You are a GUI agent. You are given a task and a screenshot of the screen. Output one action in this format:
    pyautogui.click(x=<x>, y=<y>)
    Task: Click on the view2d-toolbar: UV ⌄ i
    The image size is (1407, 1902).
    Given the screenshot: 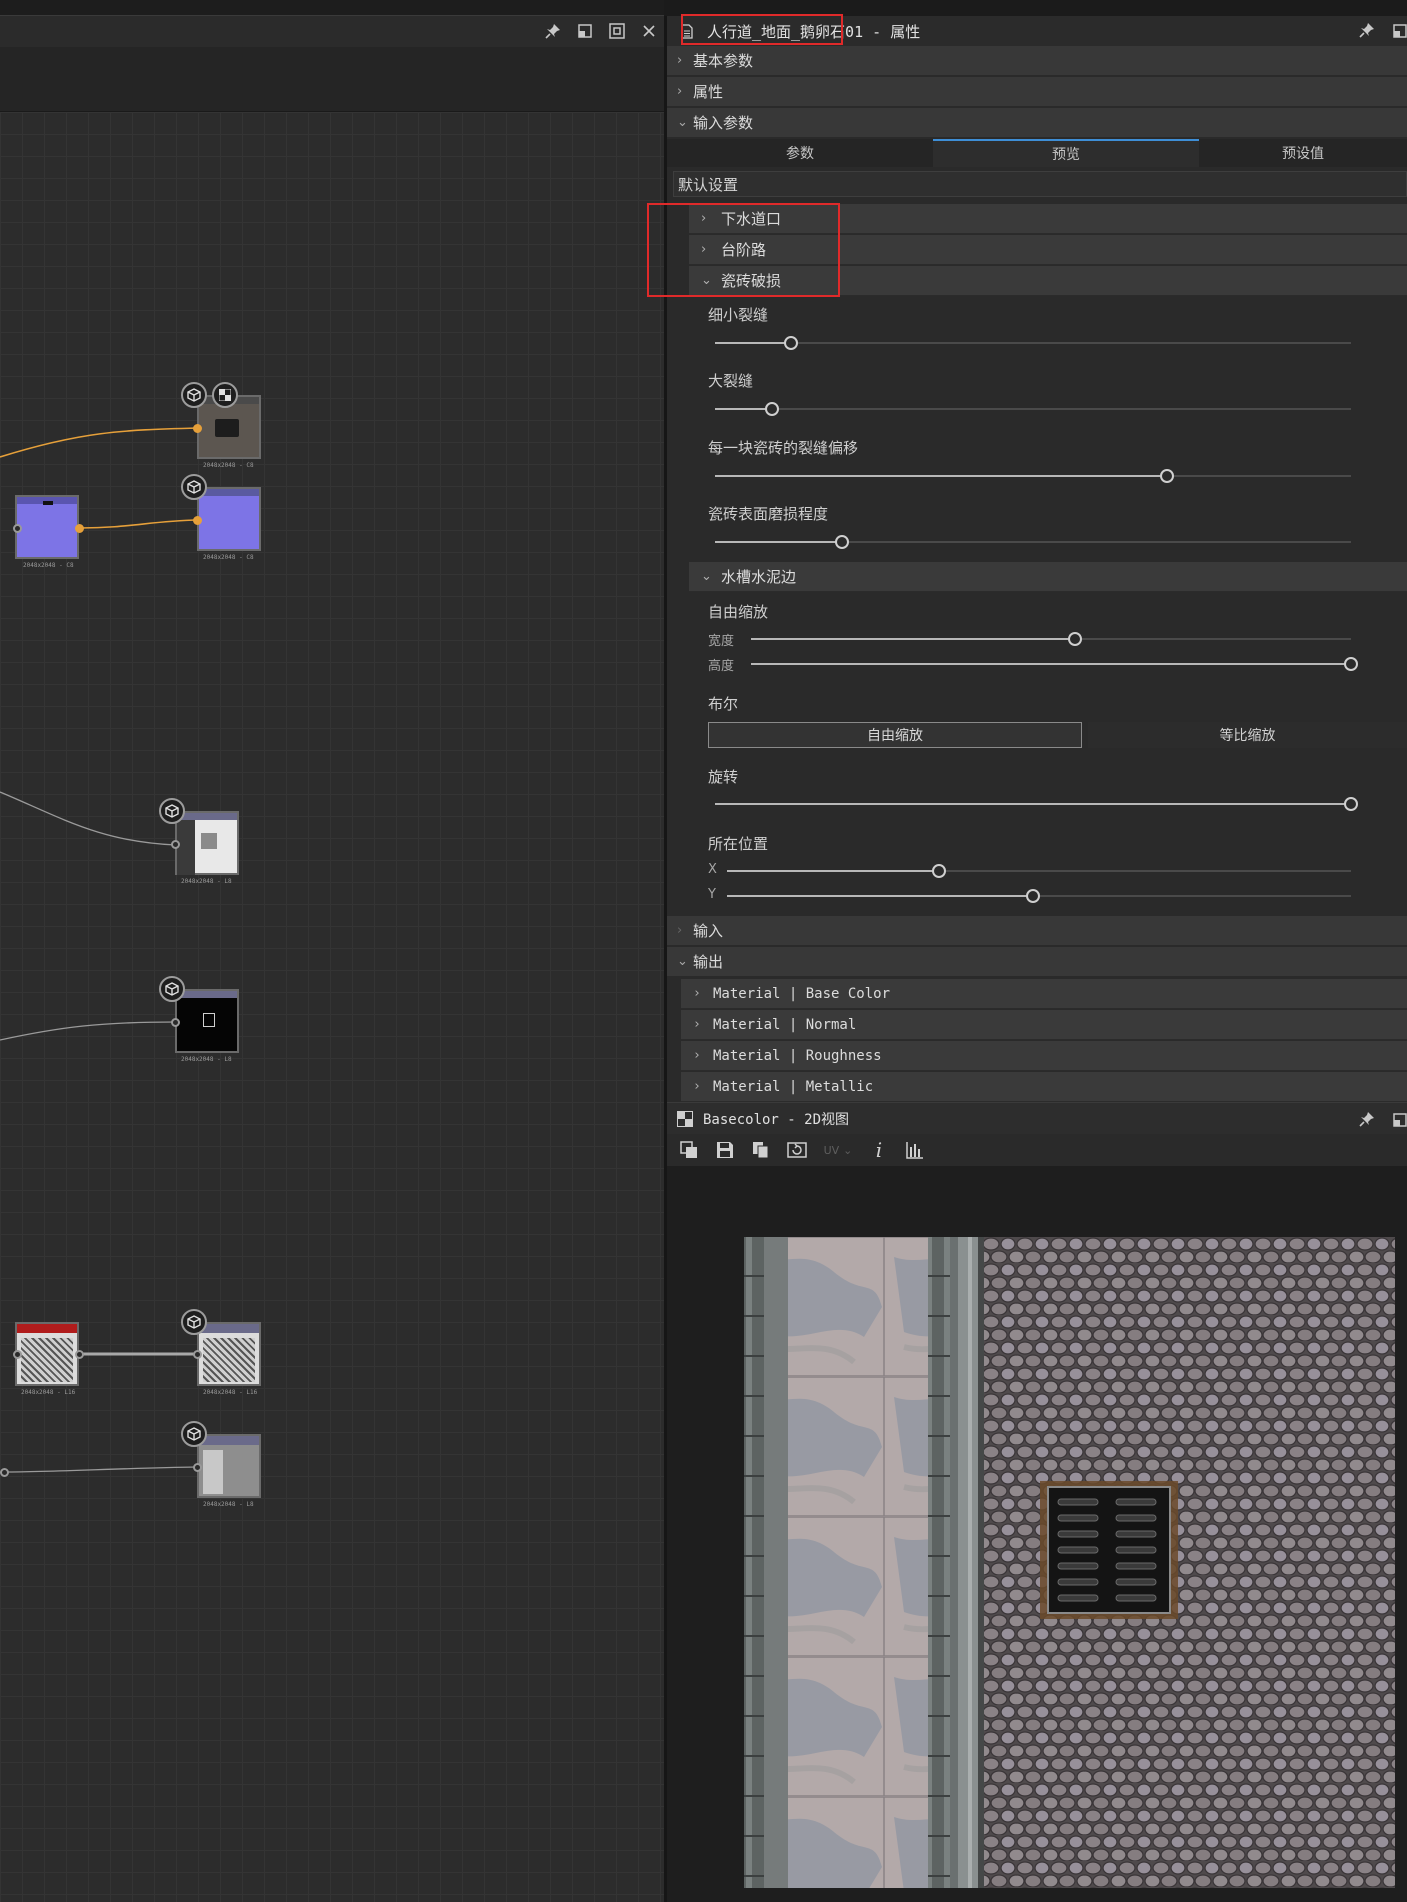 What is the action you would take?
    pyautogui.click(x=1037, y=1150)
    